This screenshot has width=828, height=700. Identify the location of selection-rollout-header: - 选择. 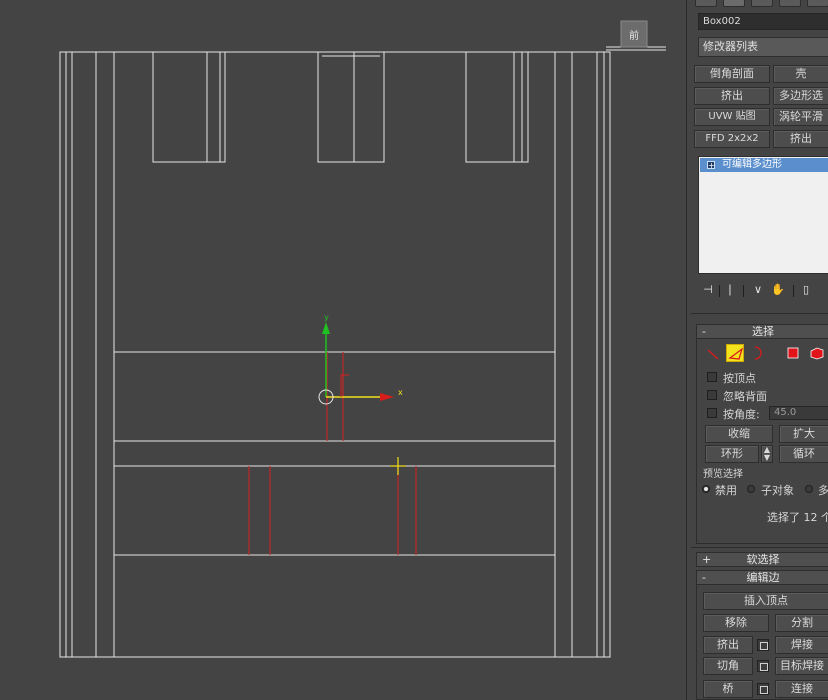
(762, 331).